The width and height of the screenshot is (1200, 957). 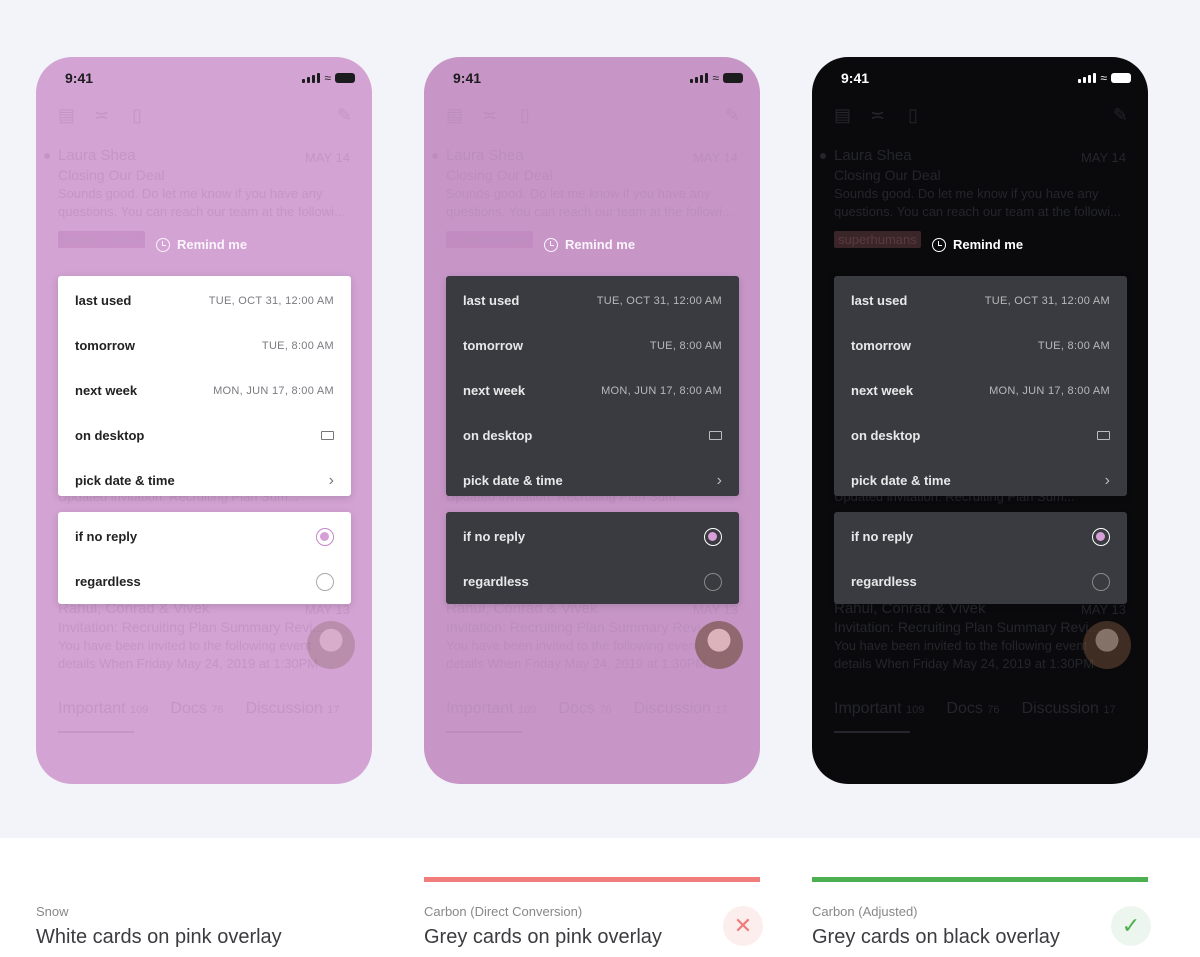 What do you see at coordinates (743, 926) in the screenshot?
I see `close-icon: ✕` at bounding box center [743, 926].